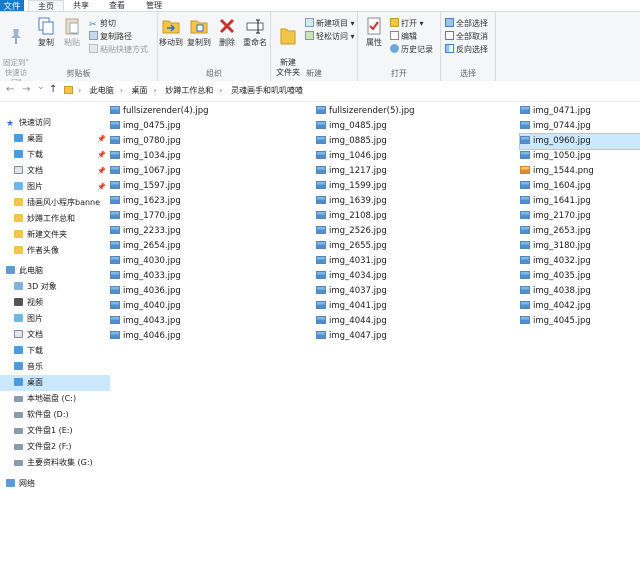  I want to click on nav-quick-documents: 文档 📌, so click(55, 171).